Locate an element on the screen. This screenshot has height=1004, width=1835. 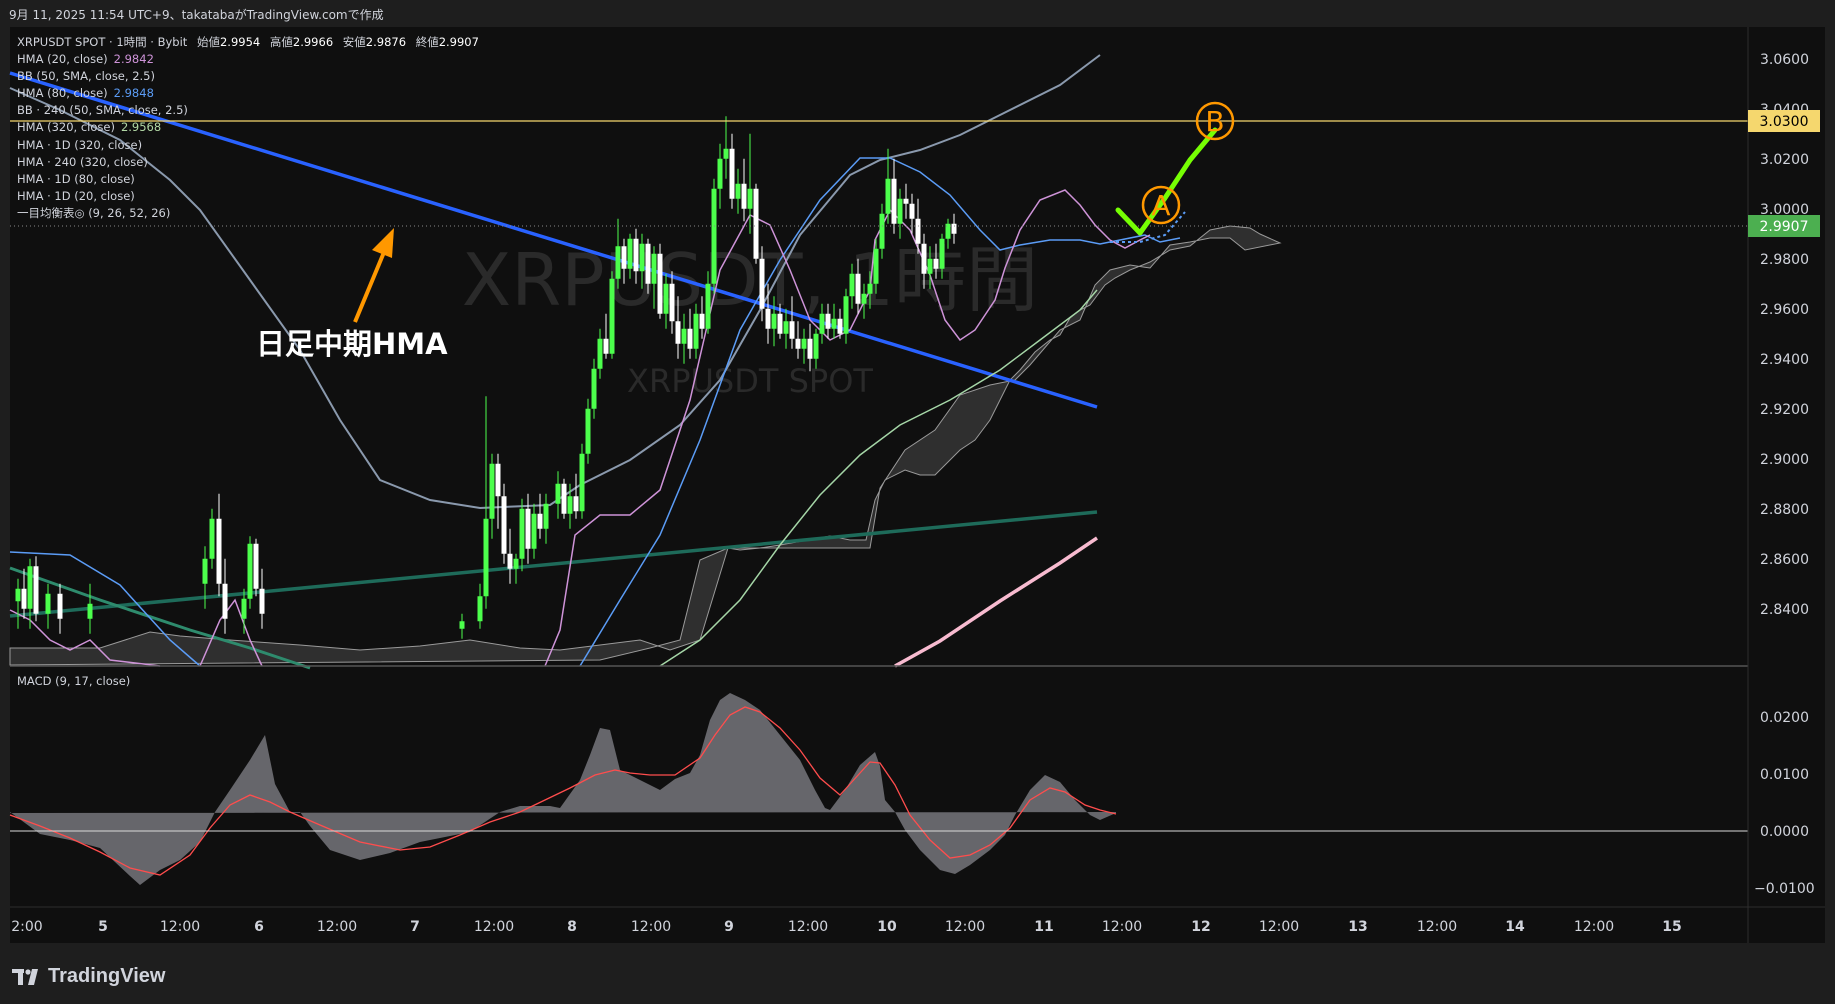
legend-indicator-row: HMA (20, close) 2.9842 is located at coordinates (327, 59).